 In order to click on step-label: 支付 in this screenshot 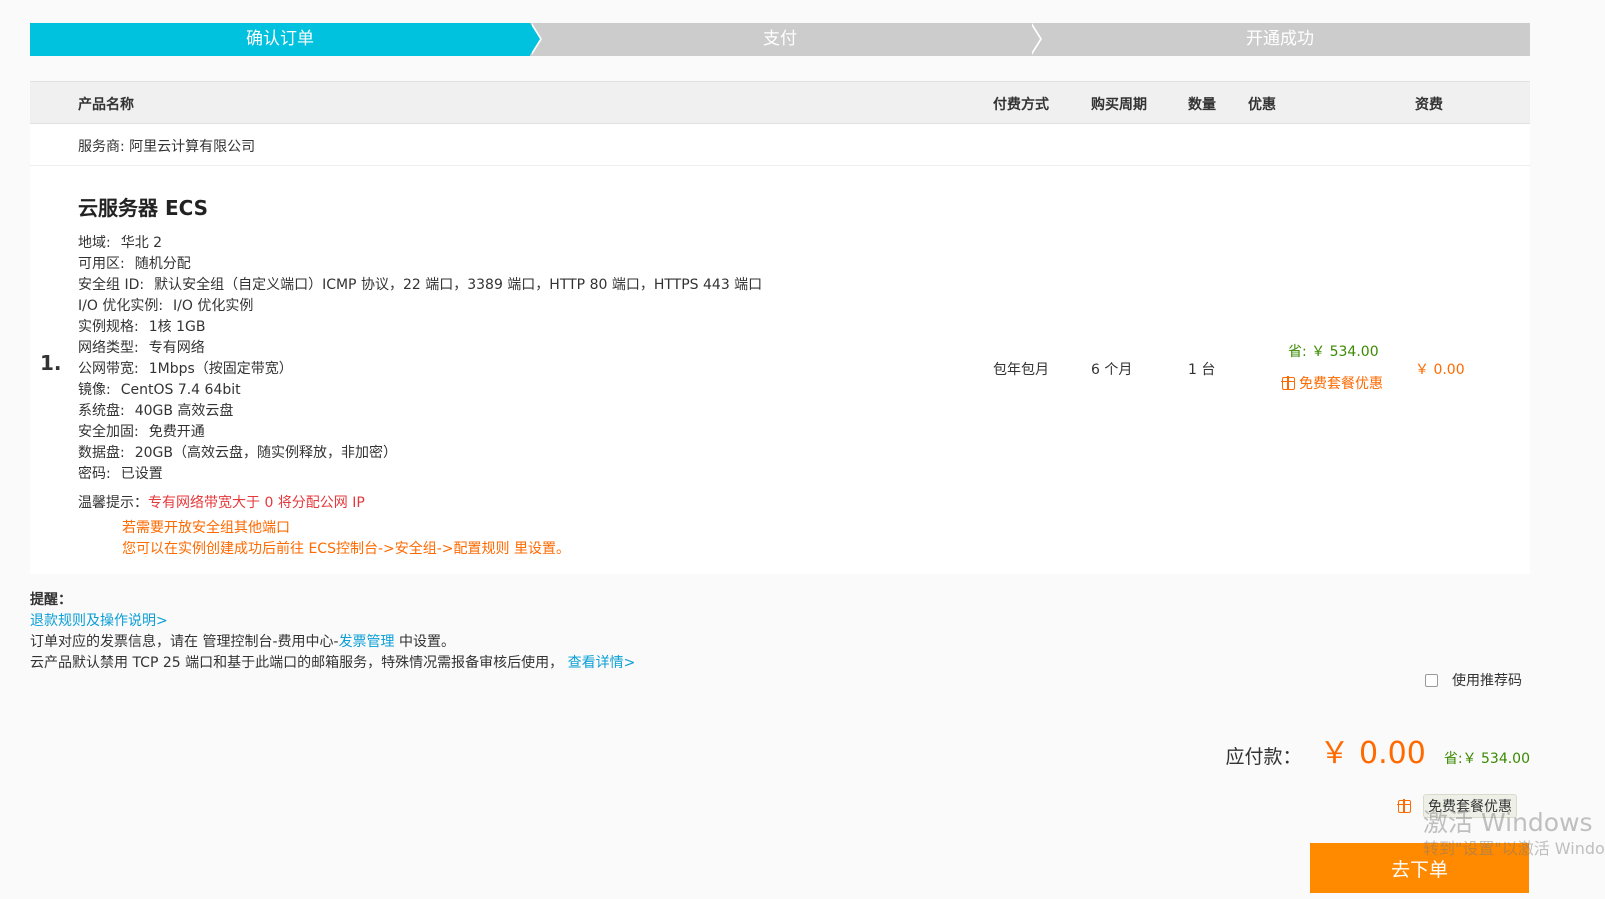, I will do `click(780, 39)`.